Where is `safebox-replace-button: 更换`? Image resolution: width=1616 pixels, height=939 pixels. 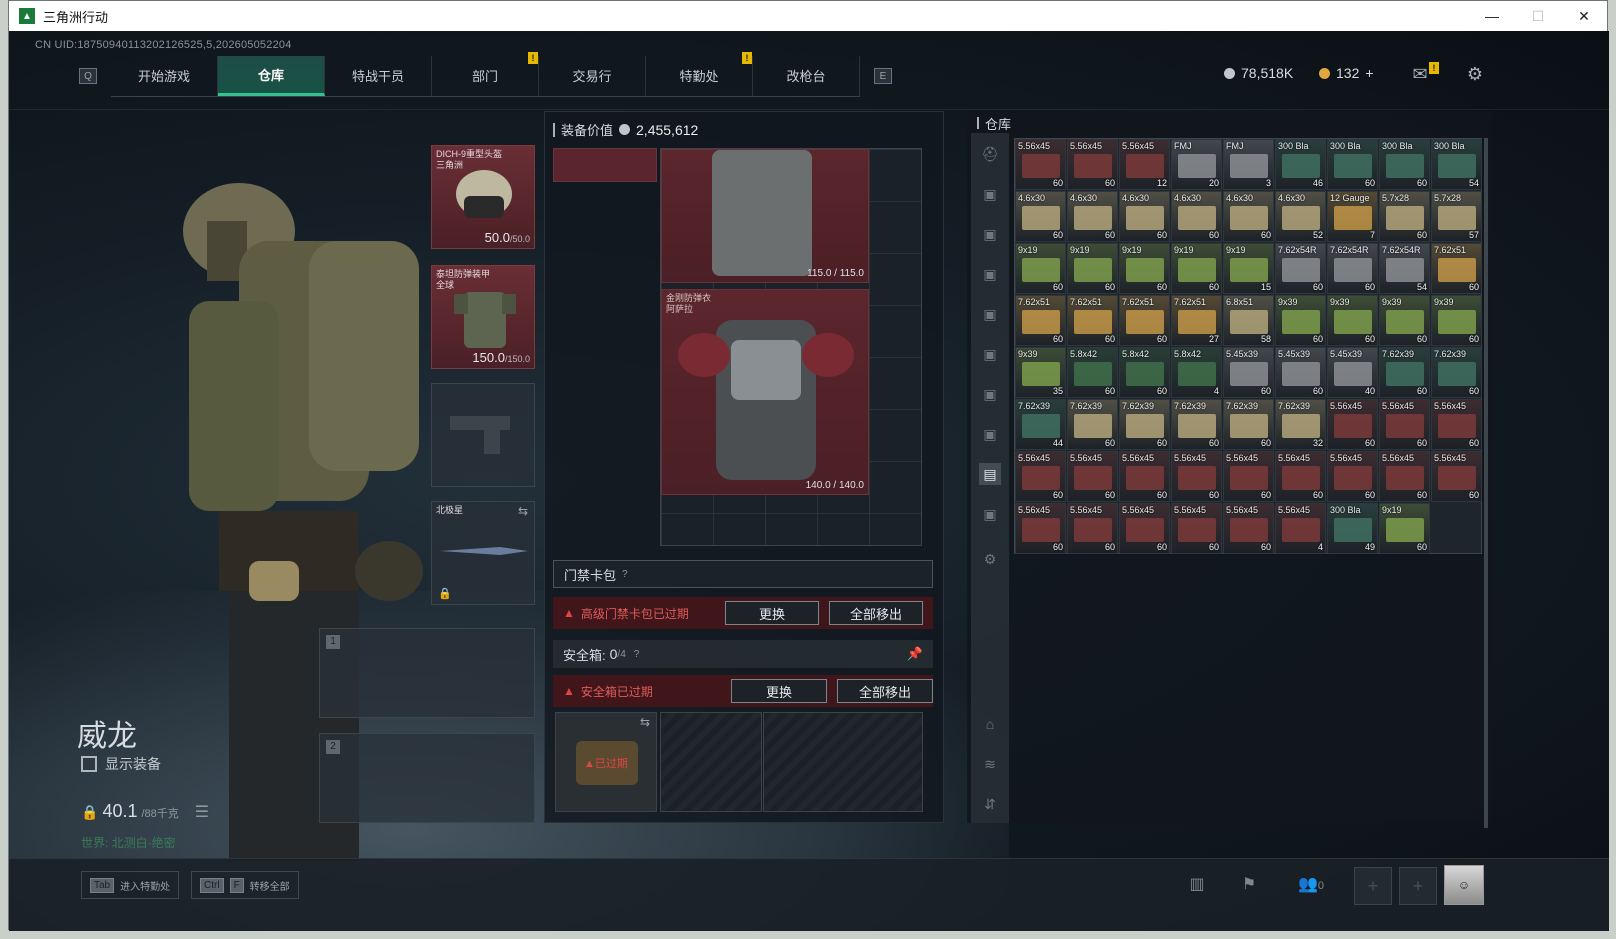
safebox-replace-button: 更换 is located at coordinates (779, 691).